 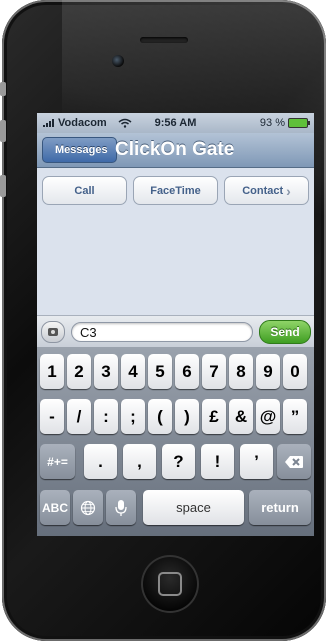 I want to click on key-7: 7, so click(x=214, y=371).